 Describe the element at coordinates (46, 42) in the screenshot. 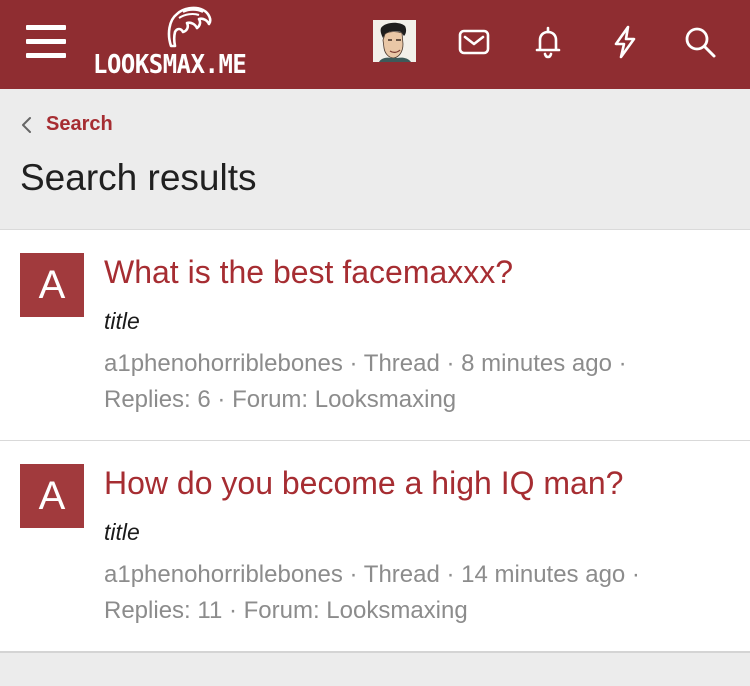

I see `menu-icon` at that location.